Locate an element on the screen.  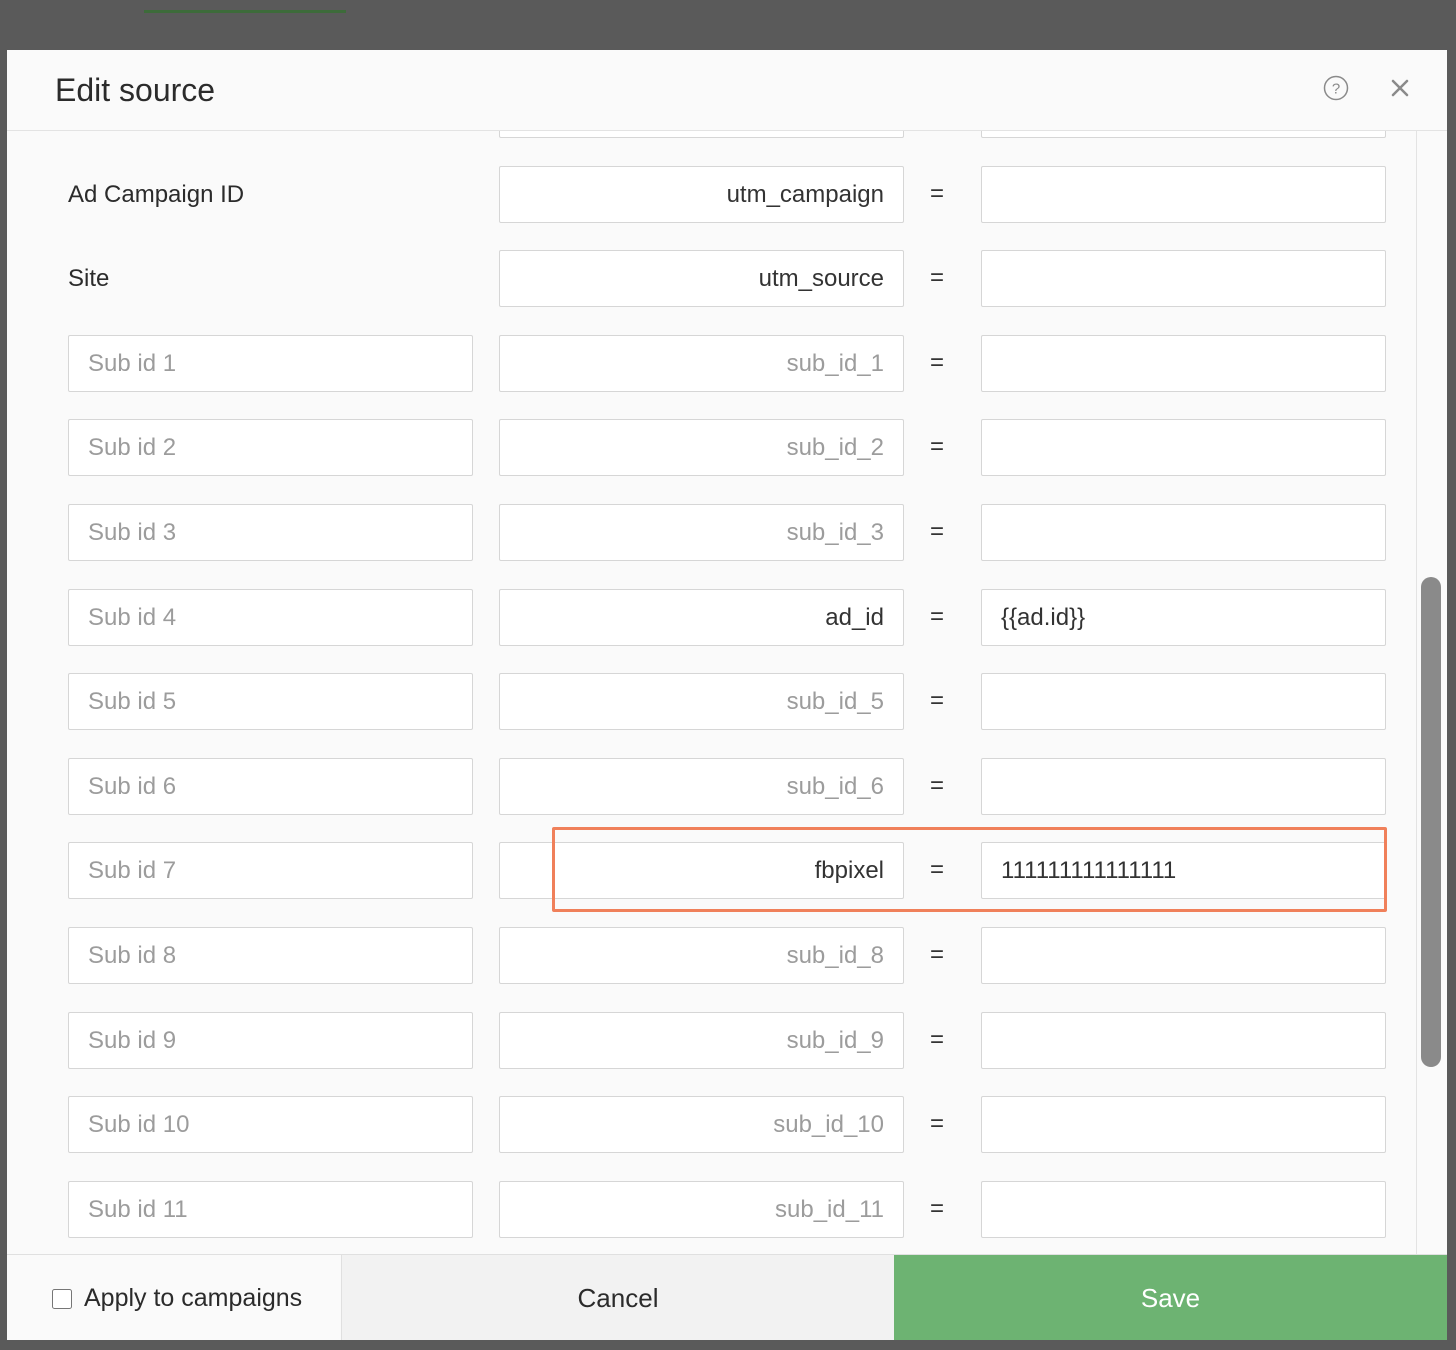
scrollbar-thumb is located at coordinates (1431, 822).